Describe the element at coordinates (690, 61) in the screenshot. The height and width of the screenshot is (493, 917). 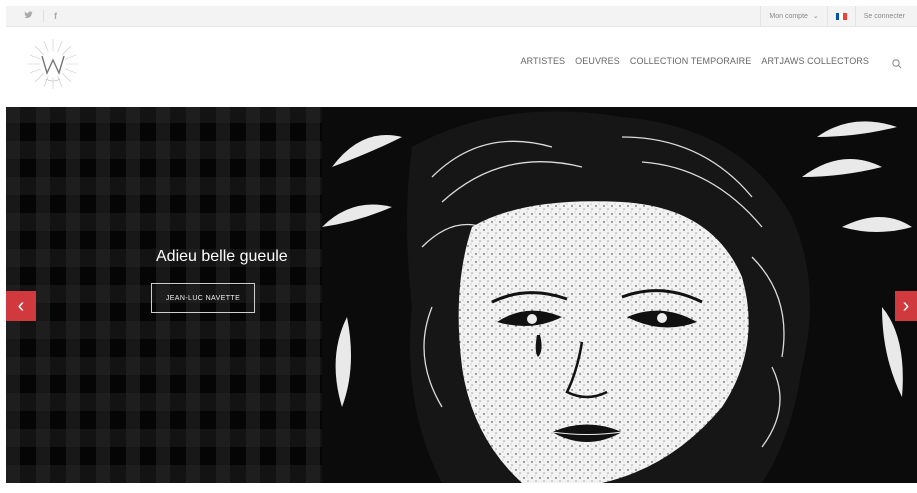
I see `nav-item-collection-temporaire: COLLECTION TEMPORAIRE` at that location.